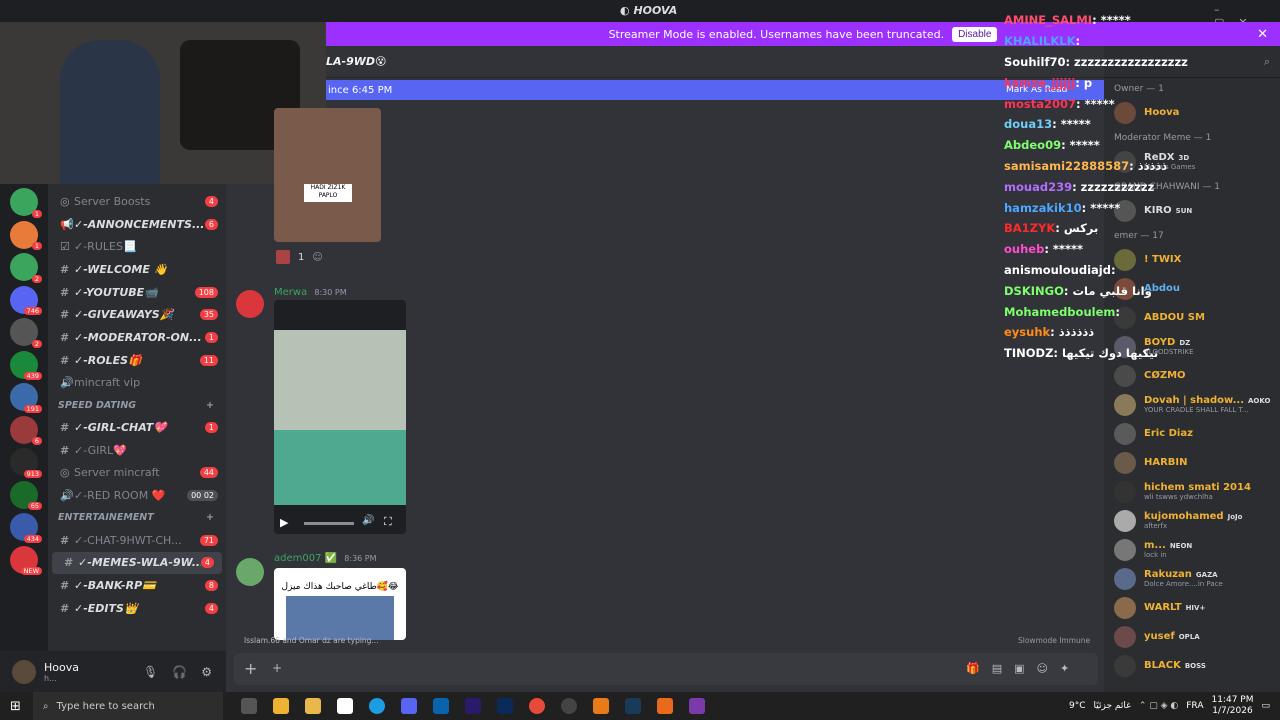 The height and width of the screenshot is (720, 1280). What do you see at coordinates (137, 450) in the screenshot?
I see `channel-item: # ✓-GIRL💖` at bounding box center [137, 450].